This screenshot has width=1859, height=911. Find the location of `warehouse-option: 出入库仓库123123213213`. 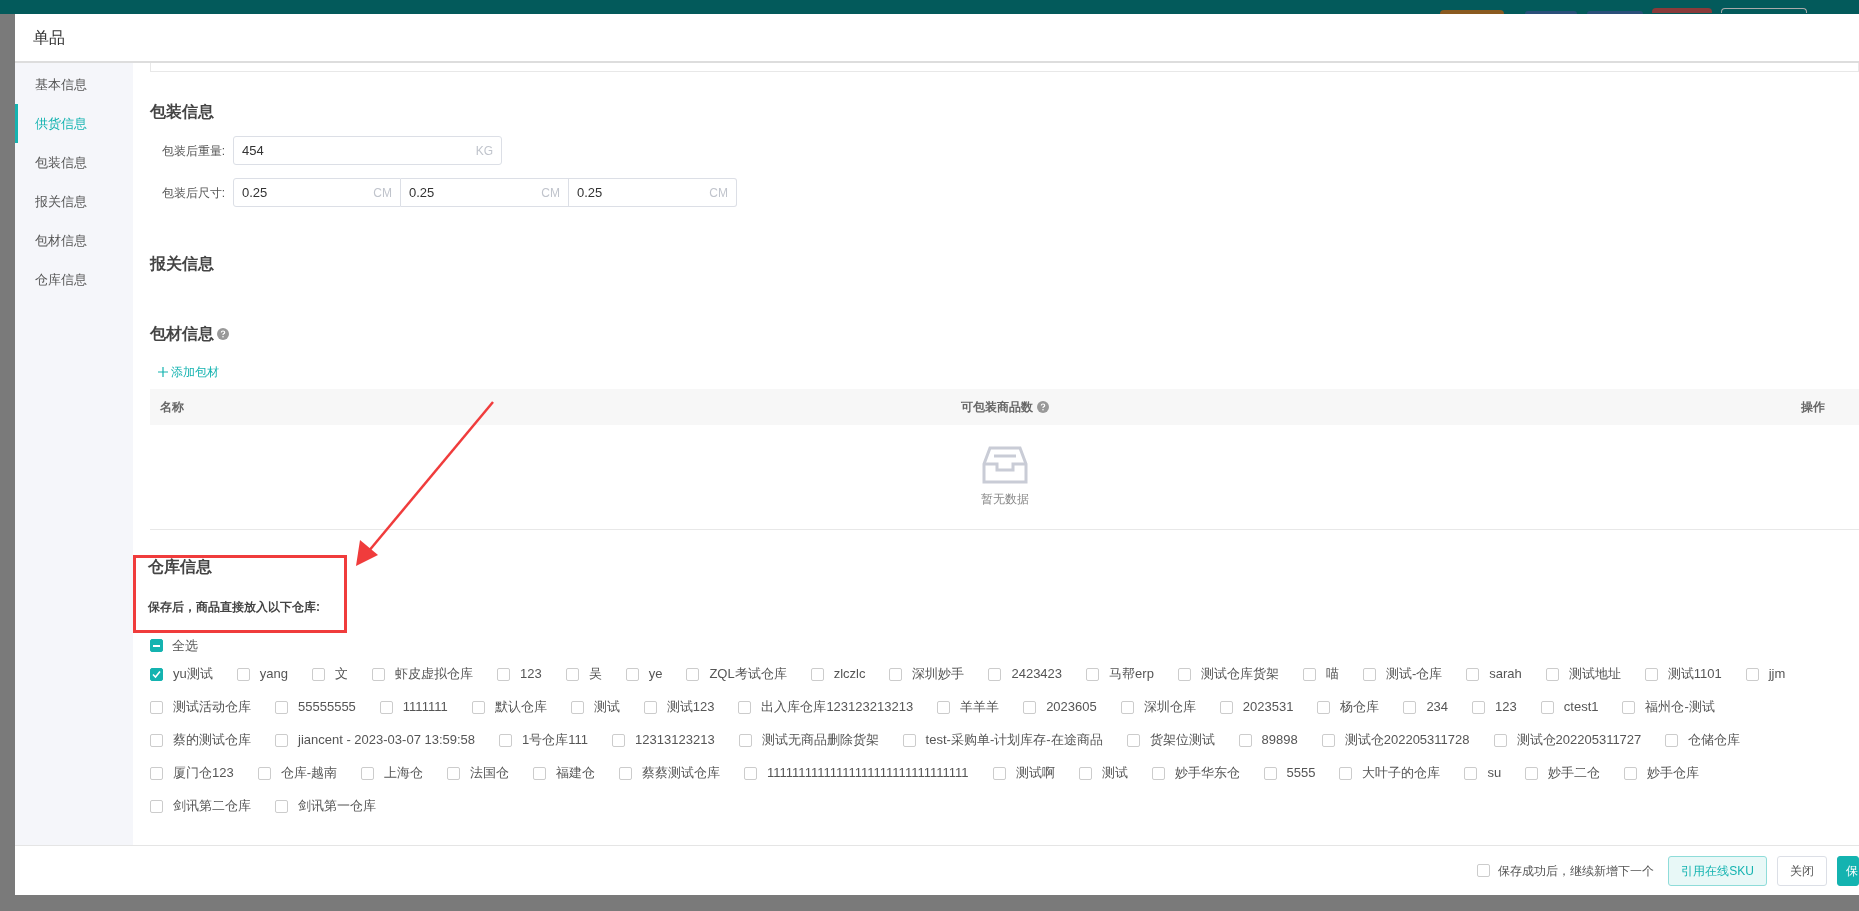

warehouse-option: 出入库仓库123123213213 is located at coordinates (826, 707).